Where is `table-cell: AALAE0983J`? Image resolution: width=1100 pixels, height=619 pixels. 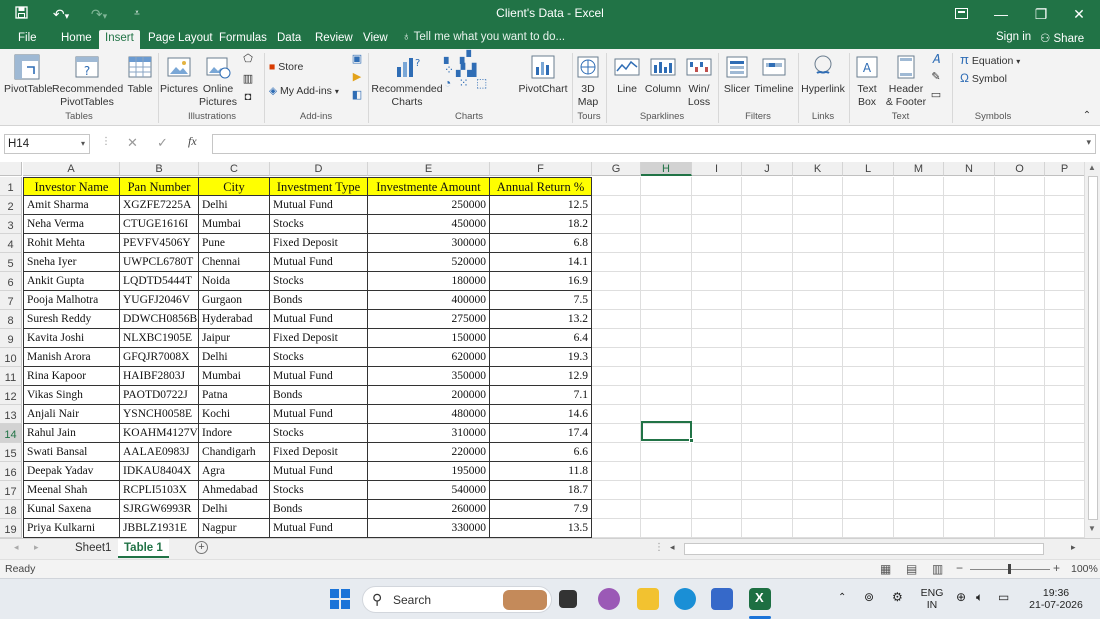 table-cell: AALAE0983J is located at coordinates (159, 452).